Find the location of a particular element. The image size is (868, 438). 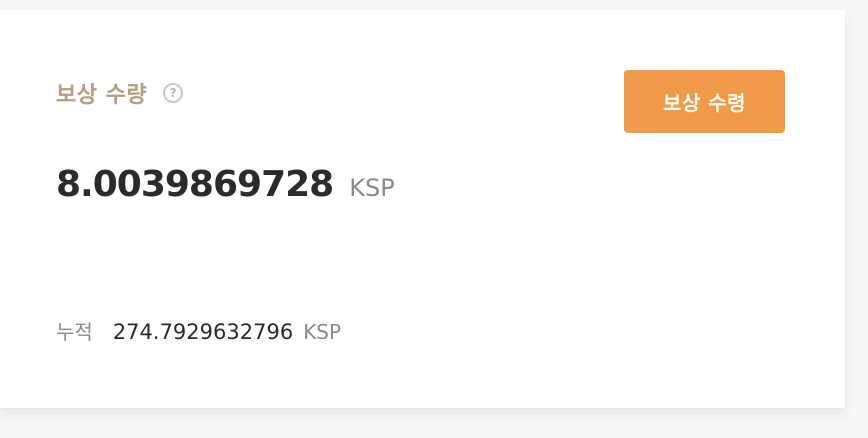

cumulative-value: 274.7929632796 is located at coordinates (203, 332).